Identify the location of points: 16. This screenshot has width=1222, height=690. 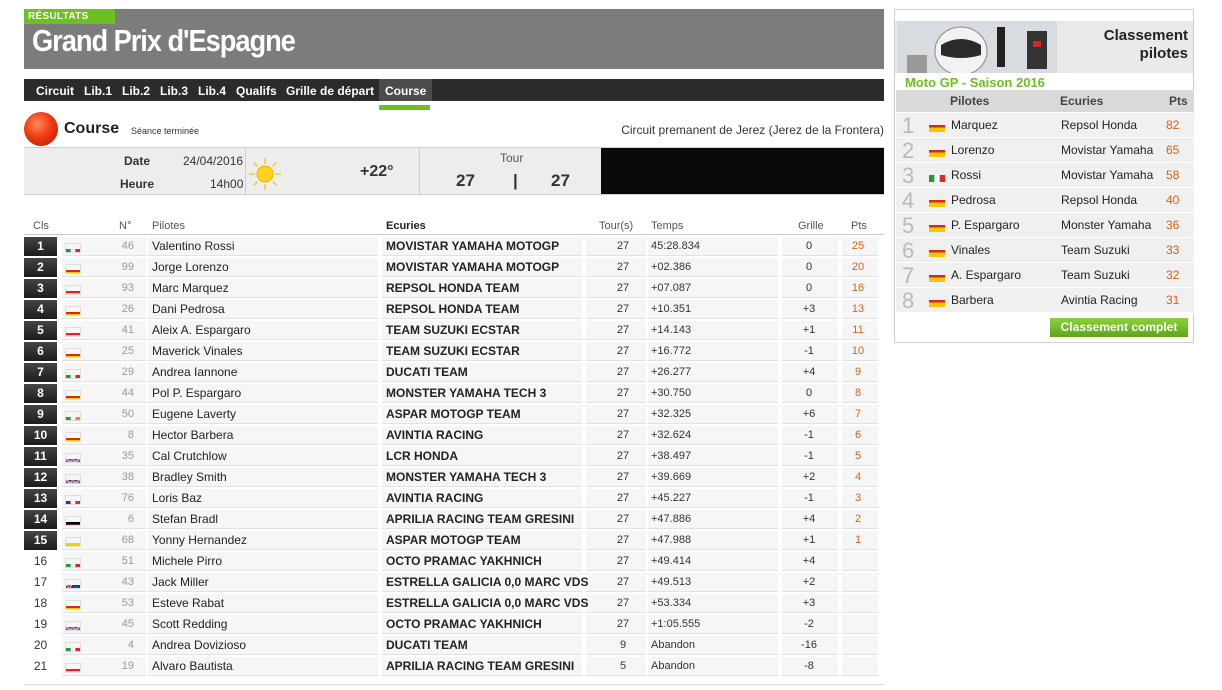
(858, 288).